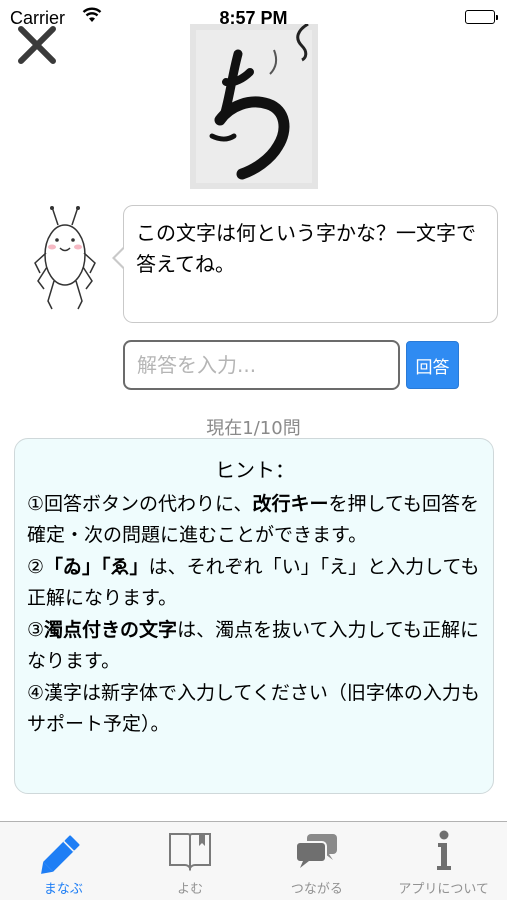  I want to click on tab-bar: まなぶ よむ つながる アプリについて, so click(253, 860).